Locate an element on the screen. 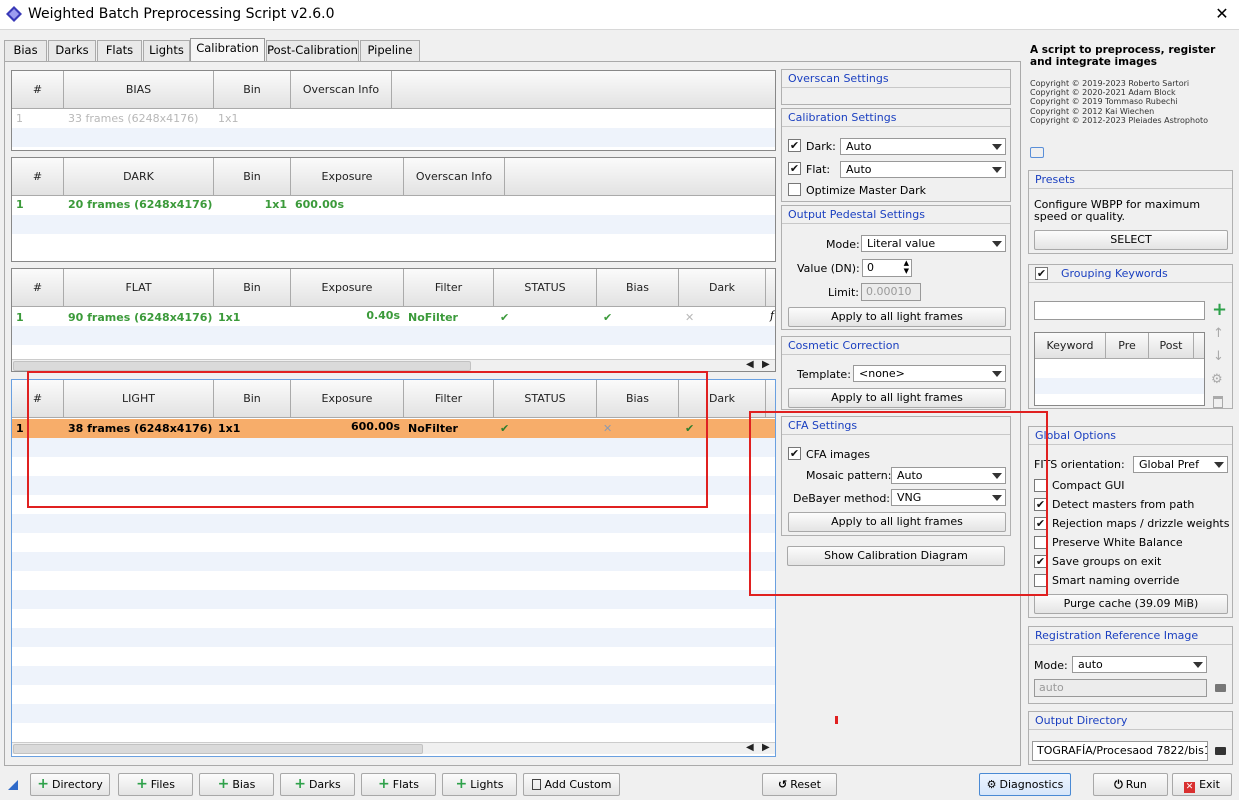 This screenshot has height=800, width=1239. add-flats-button: + Flats is located at coordinates (398, 784).